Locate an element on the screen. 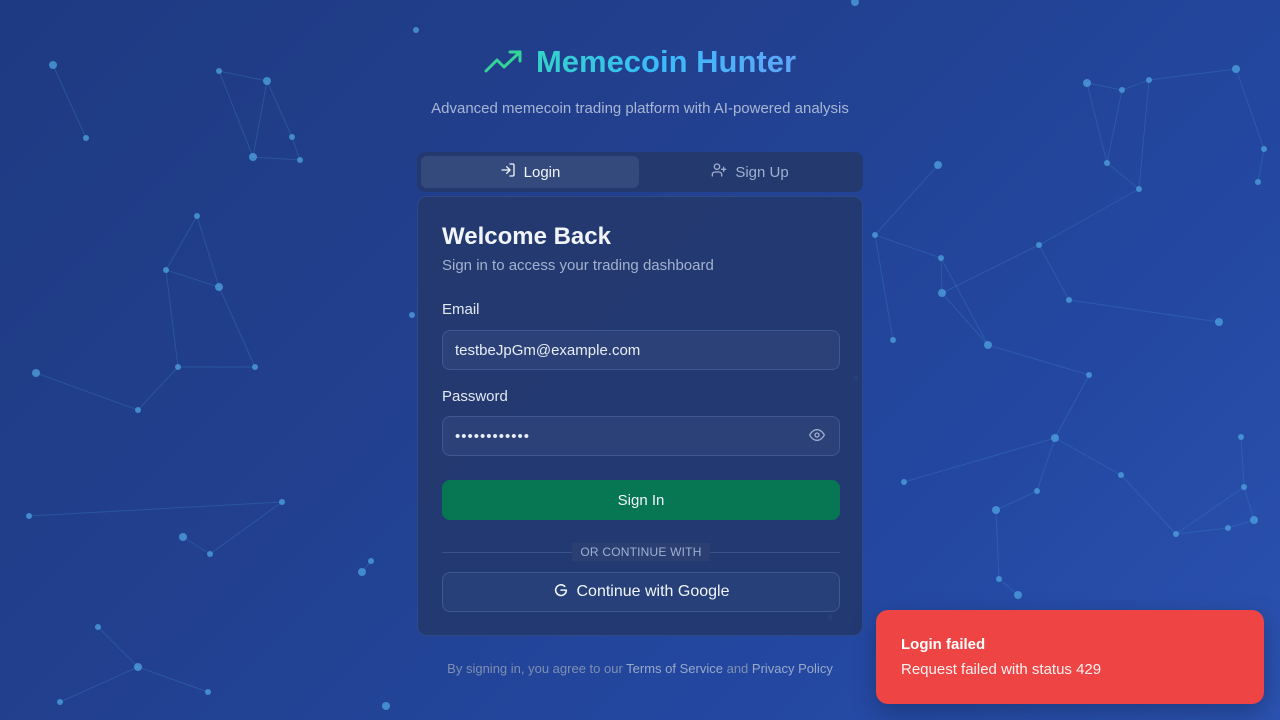 The height and width of the screenshot is (720, 1280). email-value: testbeJpGm@example.com is located at coordinates (548, 350).